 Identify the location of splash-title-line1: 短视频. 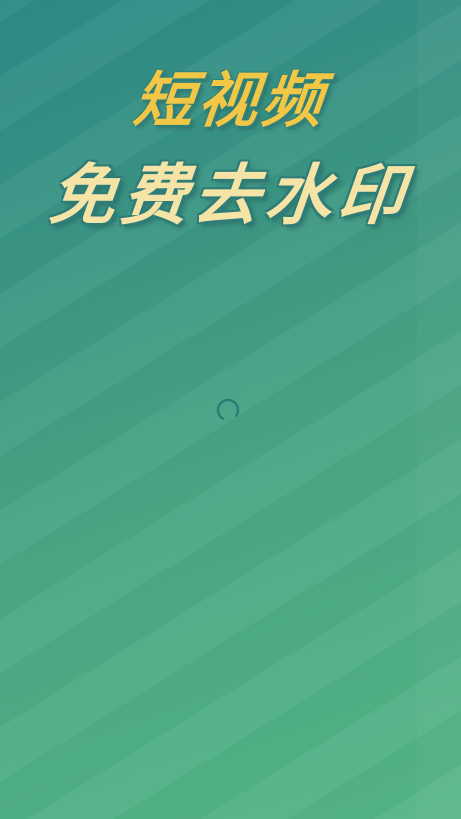
(230, 101).